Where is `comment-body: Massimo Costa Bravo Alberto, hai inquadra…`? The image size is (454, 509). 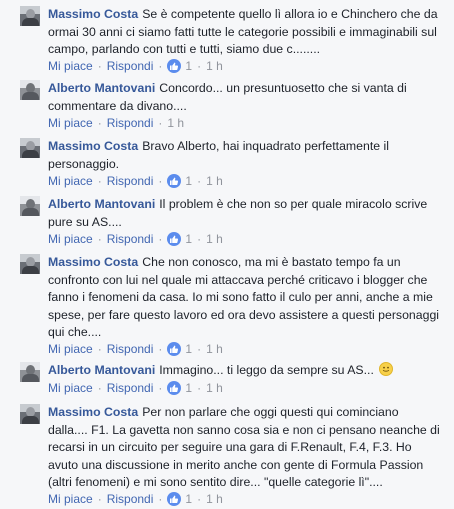
comment-body: Massimo Costa Bravo Alberto, hai inquadra… is located at coordinates (244, 155).